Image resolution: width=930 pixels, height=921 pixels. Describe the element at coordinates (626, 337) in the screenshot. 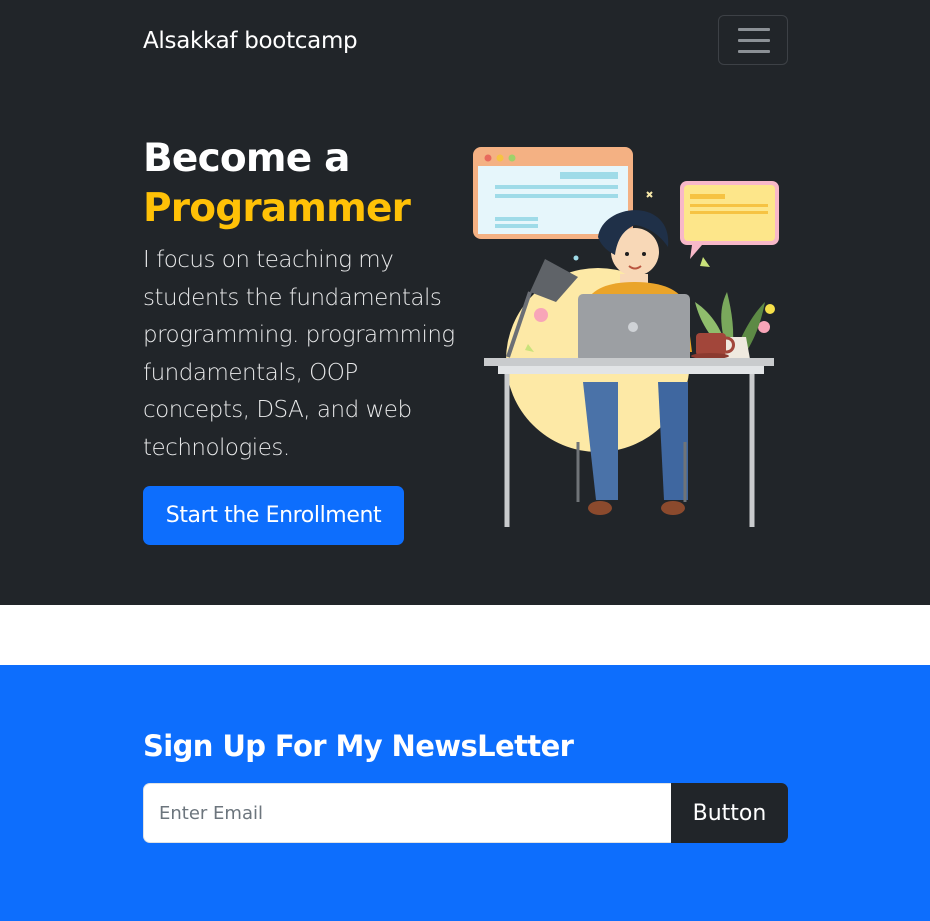

I see `programmer-at-desk-illustration` at that location.